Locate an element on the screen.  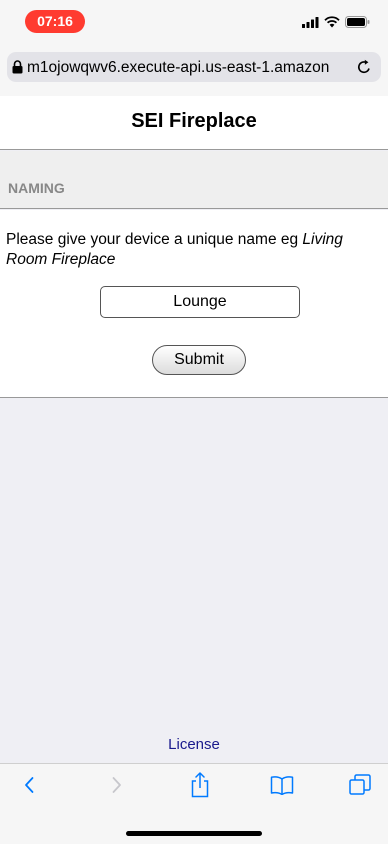
url-text: m1ojowqwv6.execute-api.us-east-1.amazon is located at coordinates (189, 68).